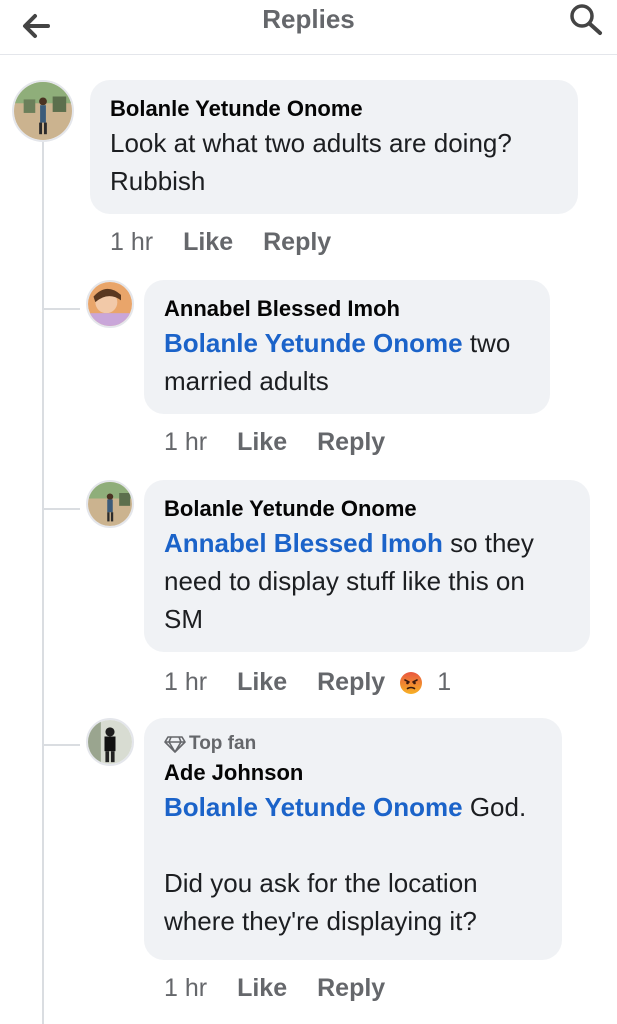 The width and height of the screenshot is (617, 1024). I want to click on diamond-icon, so click(175, 744).